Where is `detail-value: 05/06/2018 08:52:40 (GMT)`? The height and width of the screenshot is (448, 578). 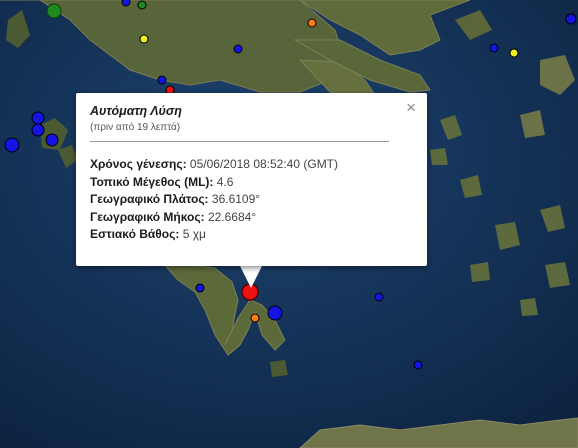 detail-value: 05/06/2018 08:52:40 (GMT) is located at coordinates (264, 164).